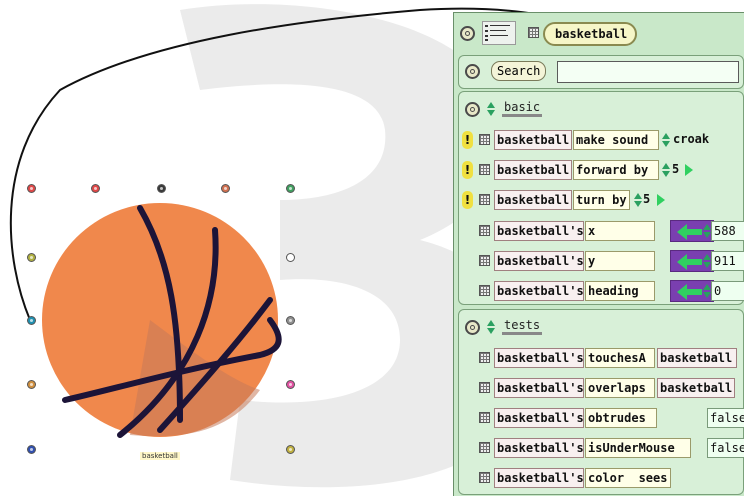 Image resolution: width=744 pixels, height=496 pixels. I want to click on test-tile: isUnderMouse, so click(638, 448).